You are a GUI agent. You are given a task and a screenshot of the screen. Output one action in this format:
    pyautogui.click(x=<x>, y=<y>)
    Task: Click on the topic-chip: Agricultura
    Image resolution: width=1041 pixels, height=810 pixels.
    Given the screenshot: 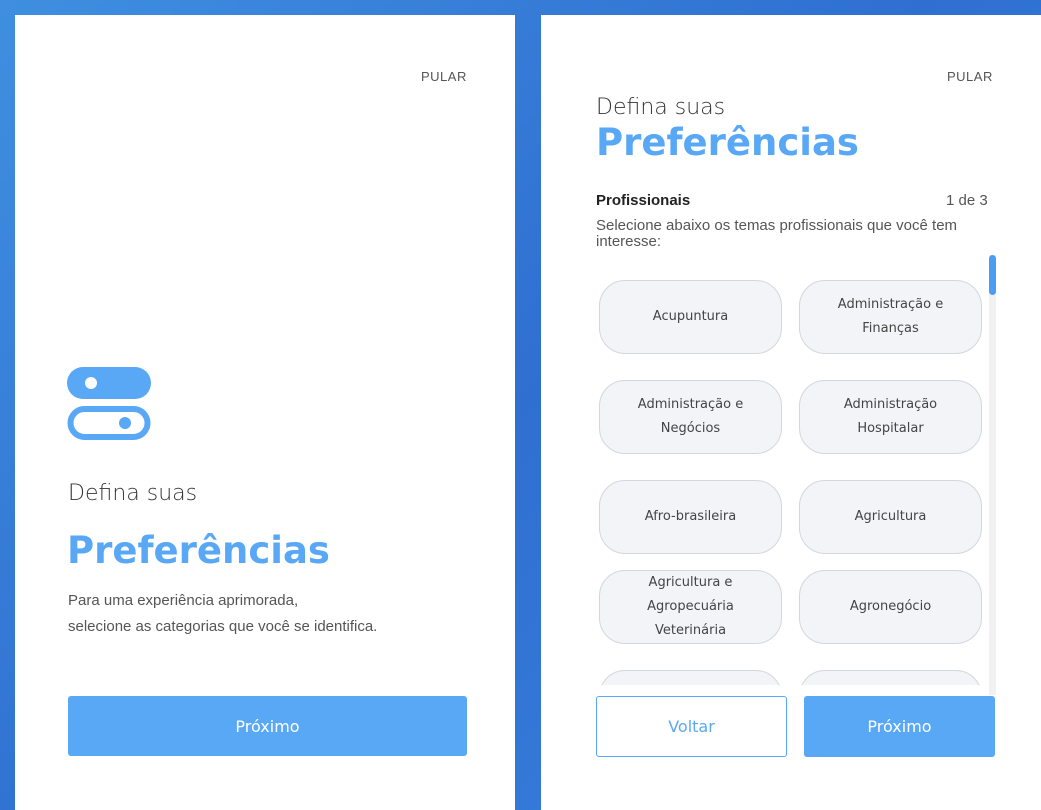 What is the action you would take?
    pyautogui.click(x=890, y=517)
    